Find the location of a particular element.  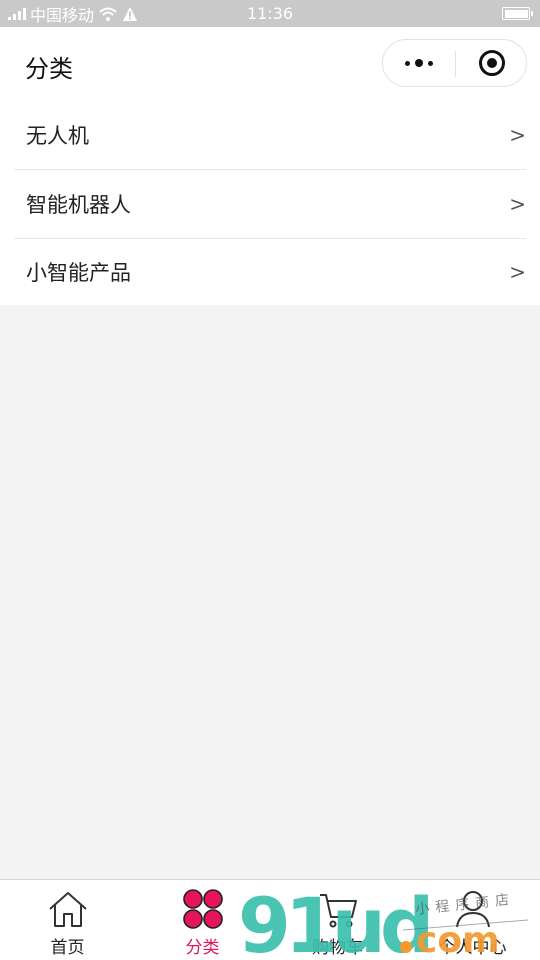

tab-bar: 首页 分类 购物车 个人中心 is located at coordinates (270, 919).